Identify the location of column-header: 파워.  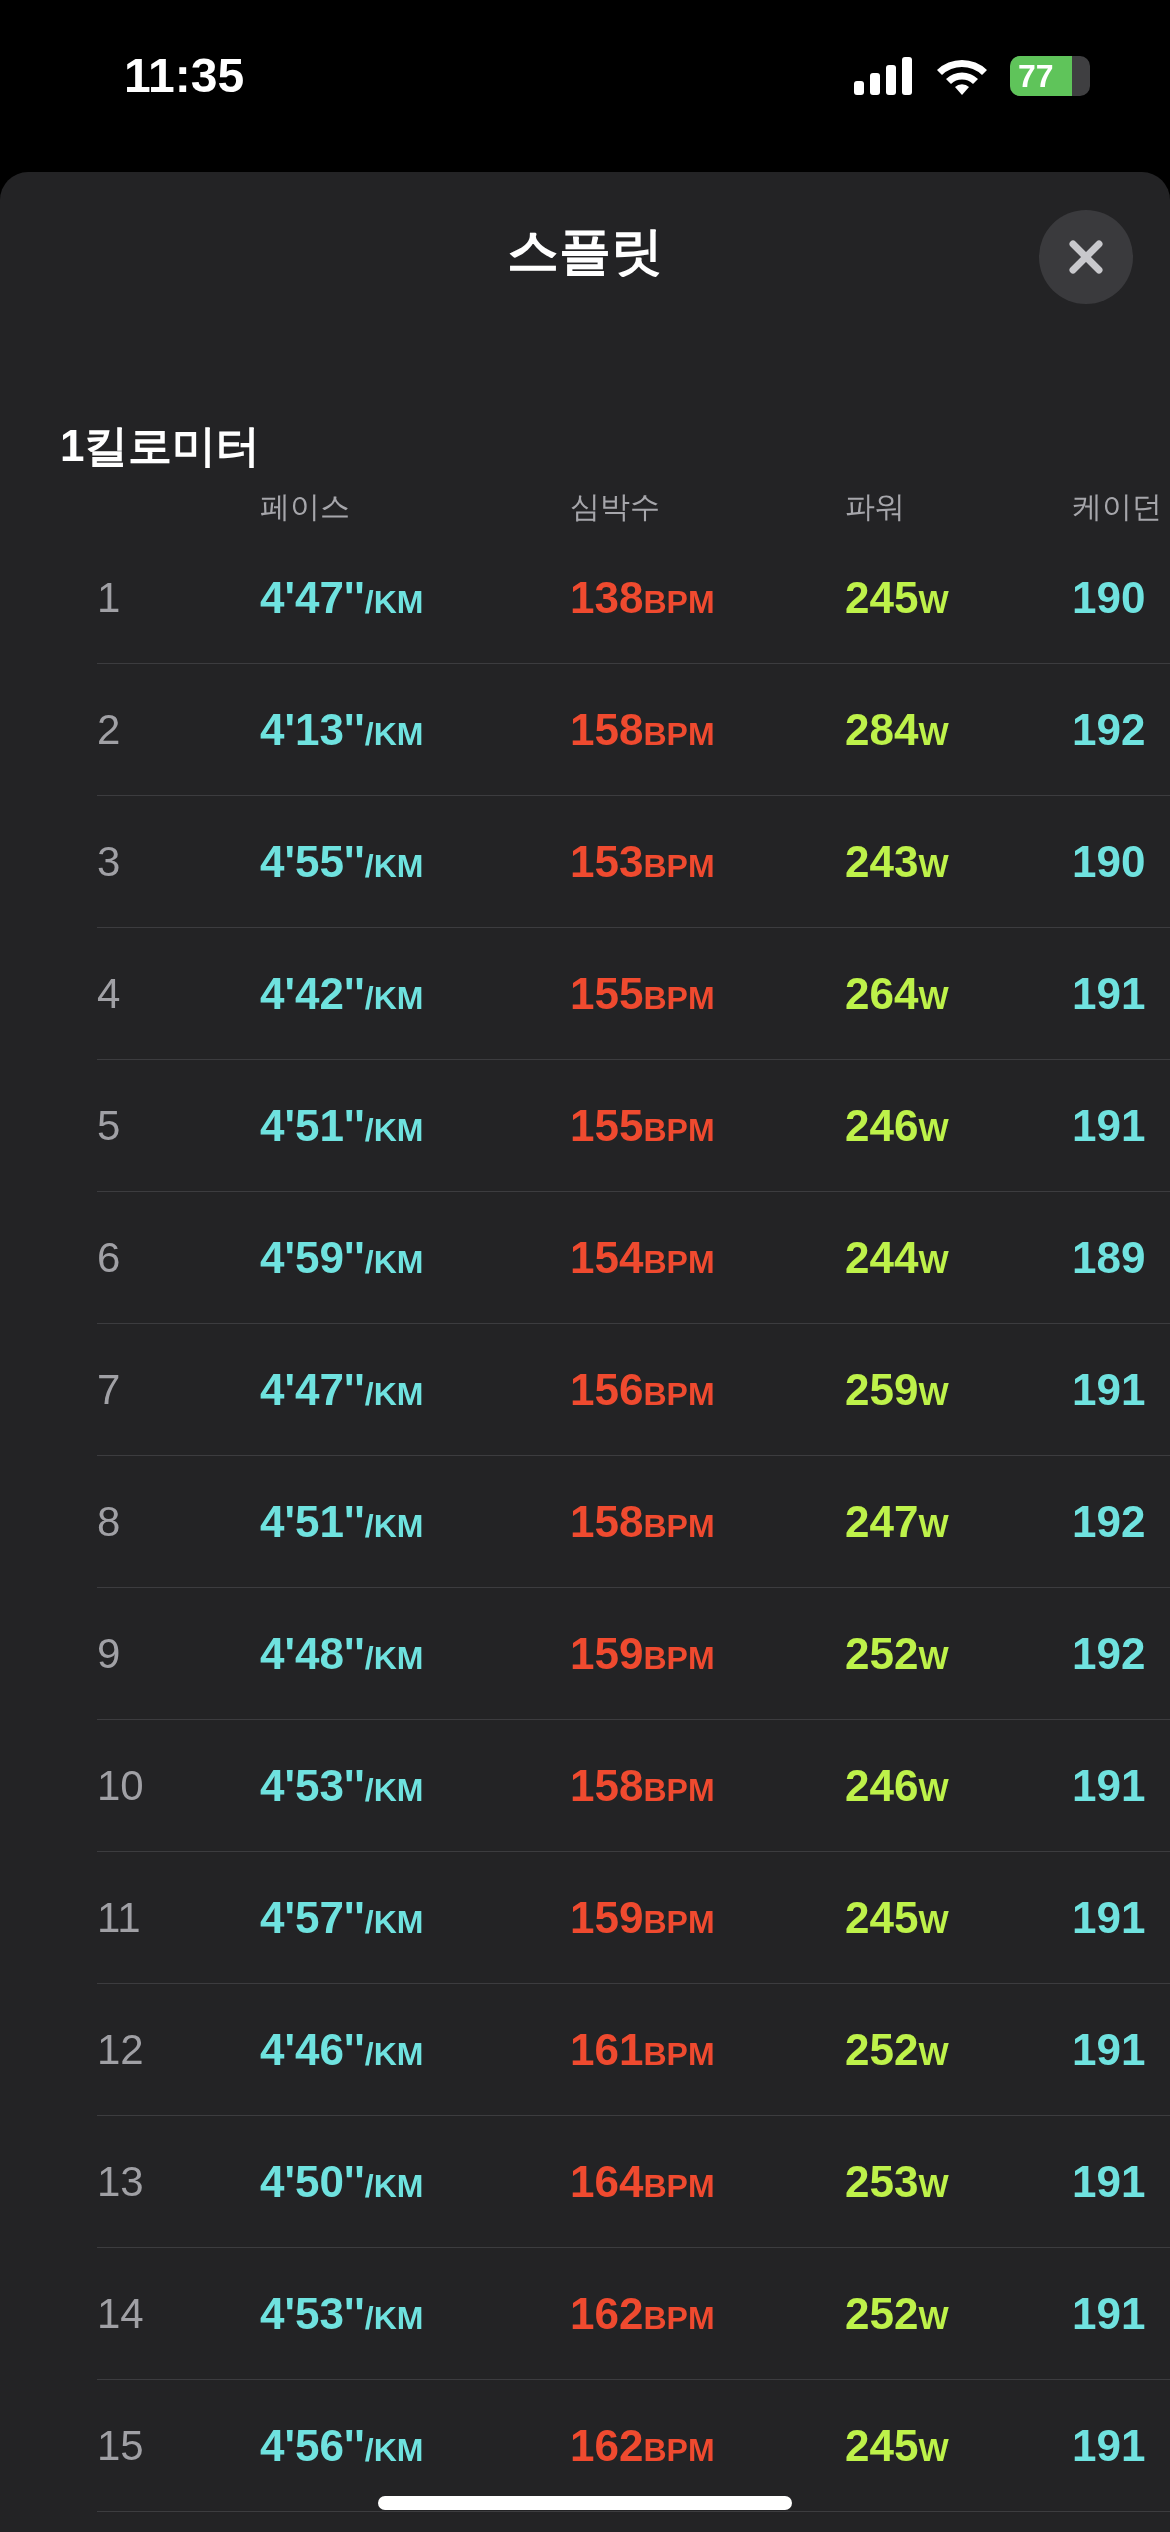
(875, 506).